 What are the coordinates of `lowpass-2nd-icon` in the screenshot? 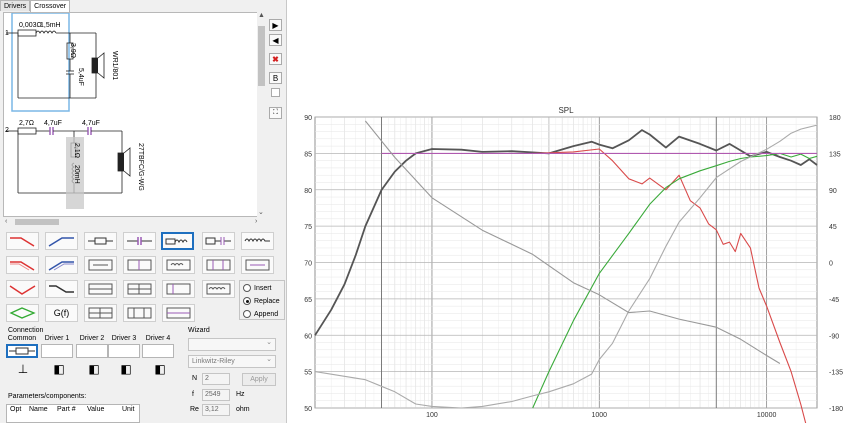 It's located at (22, 265).